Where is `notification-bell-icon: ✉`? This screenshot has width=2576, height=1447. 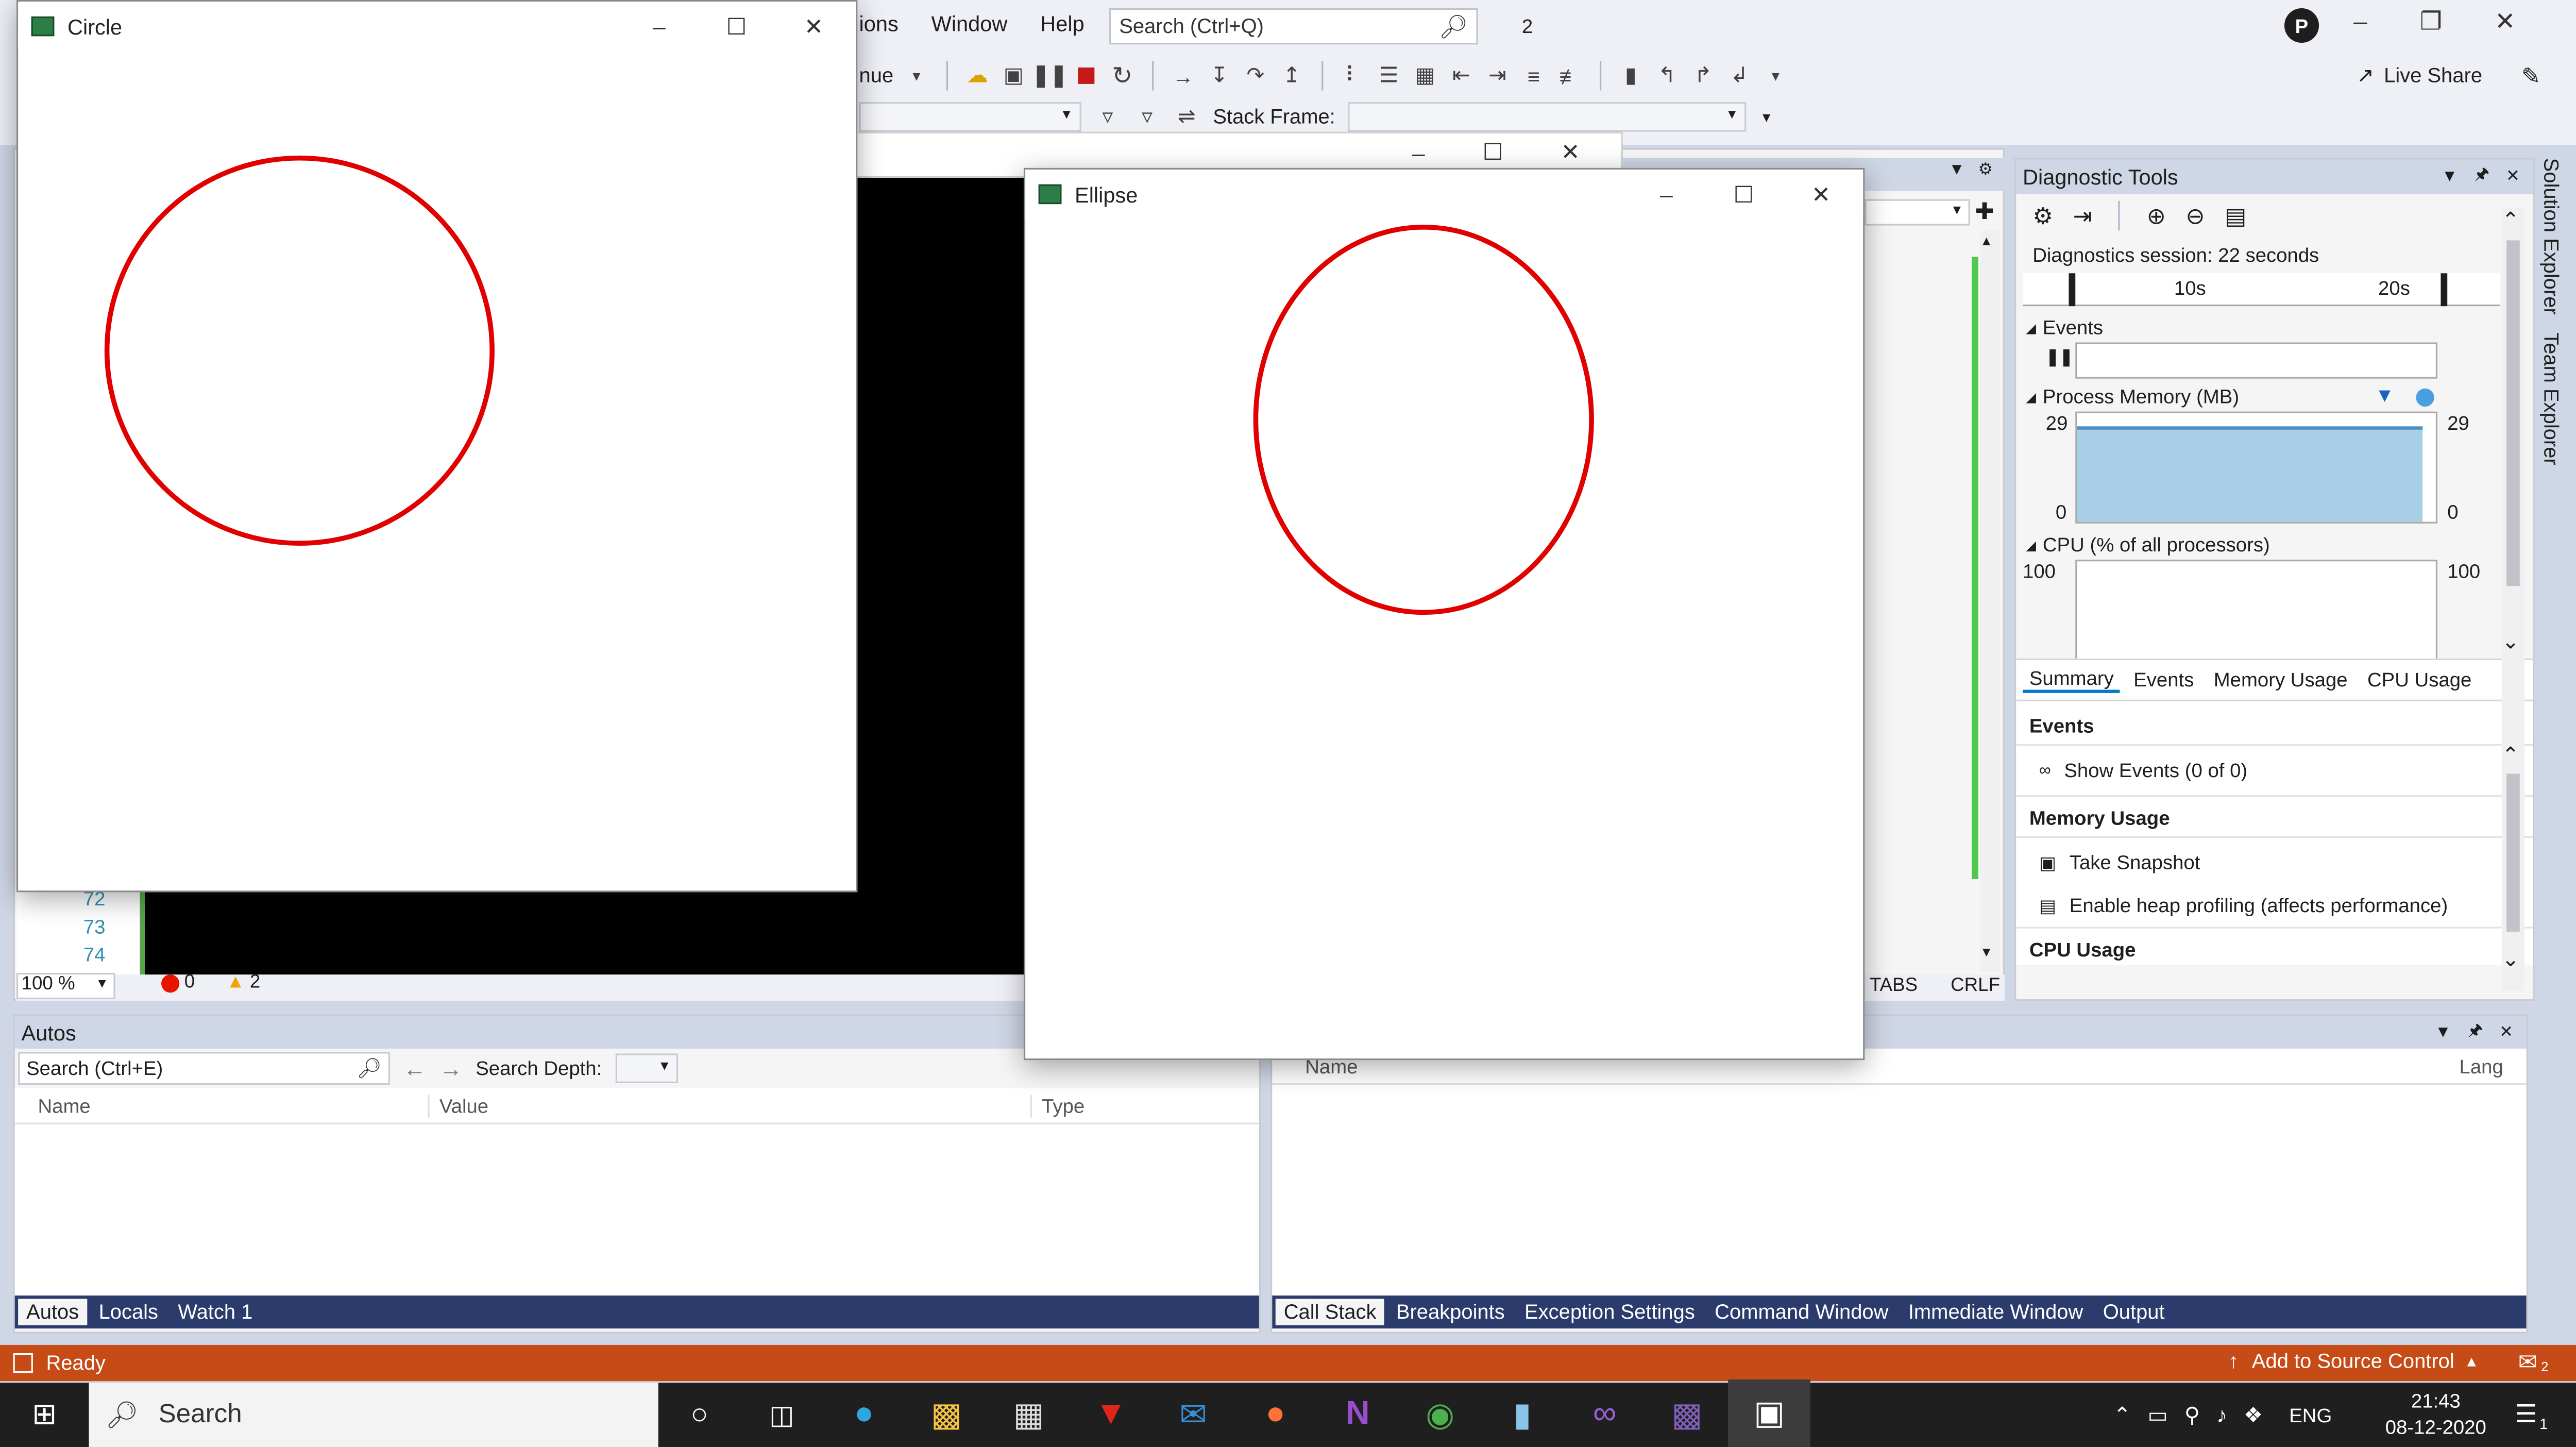 notification-bell-icon: ✉ is located at coordinates (2527, 1362).